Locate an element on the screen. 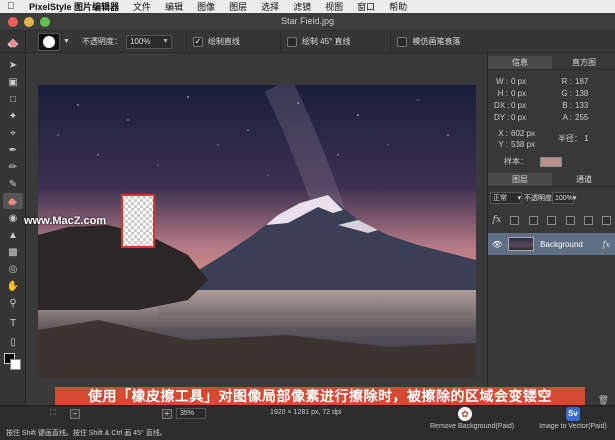  image-to-vector-button: Sv Image to Vector(Paid) is located at coordinates (573, 418).